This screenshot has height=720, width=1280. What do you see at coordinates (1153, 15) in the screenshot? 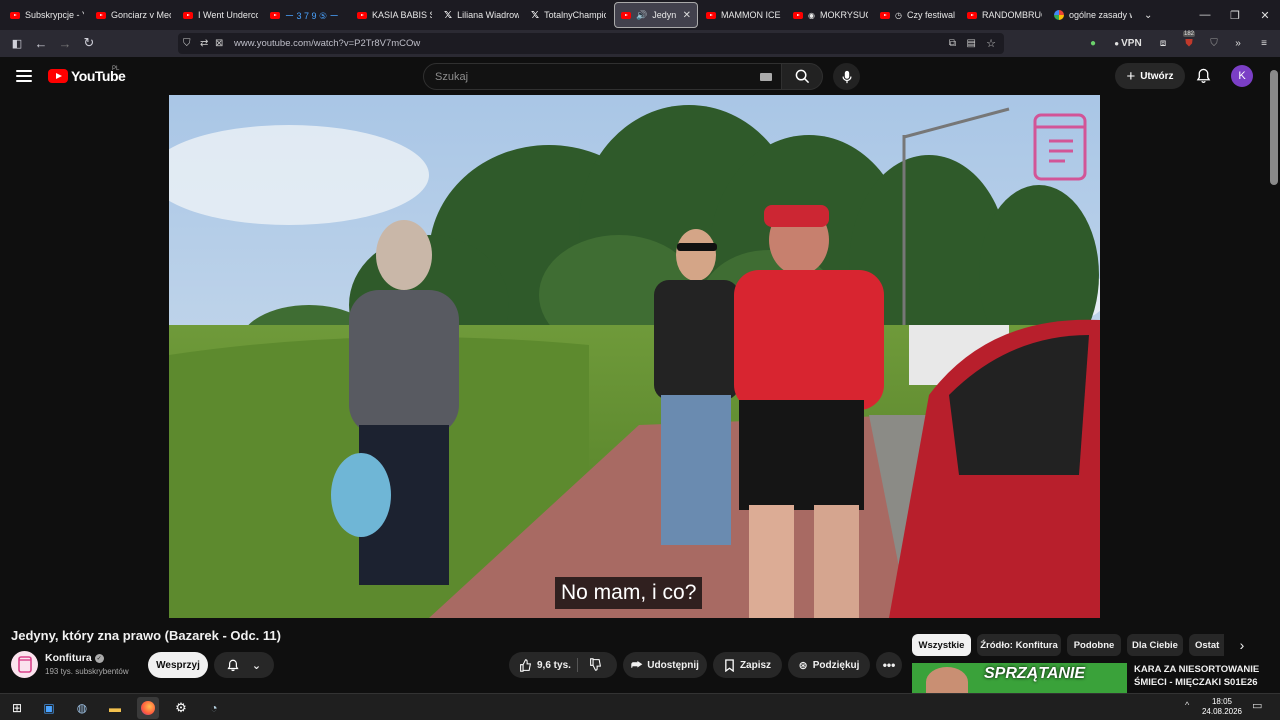
I see `tab-list-button: ⌄` at bounding box center [1153, 15].